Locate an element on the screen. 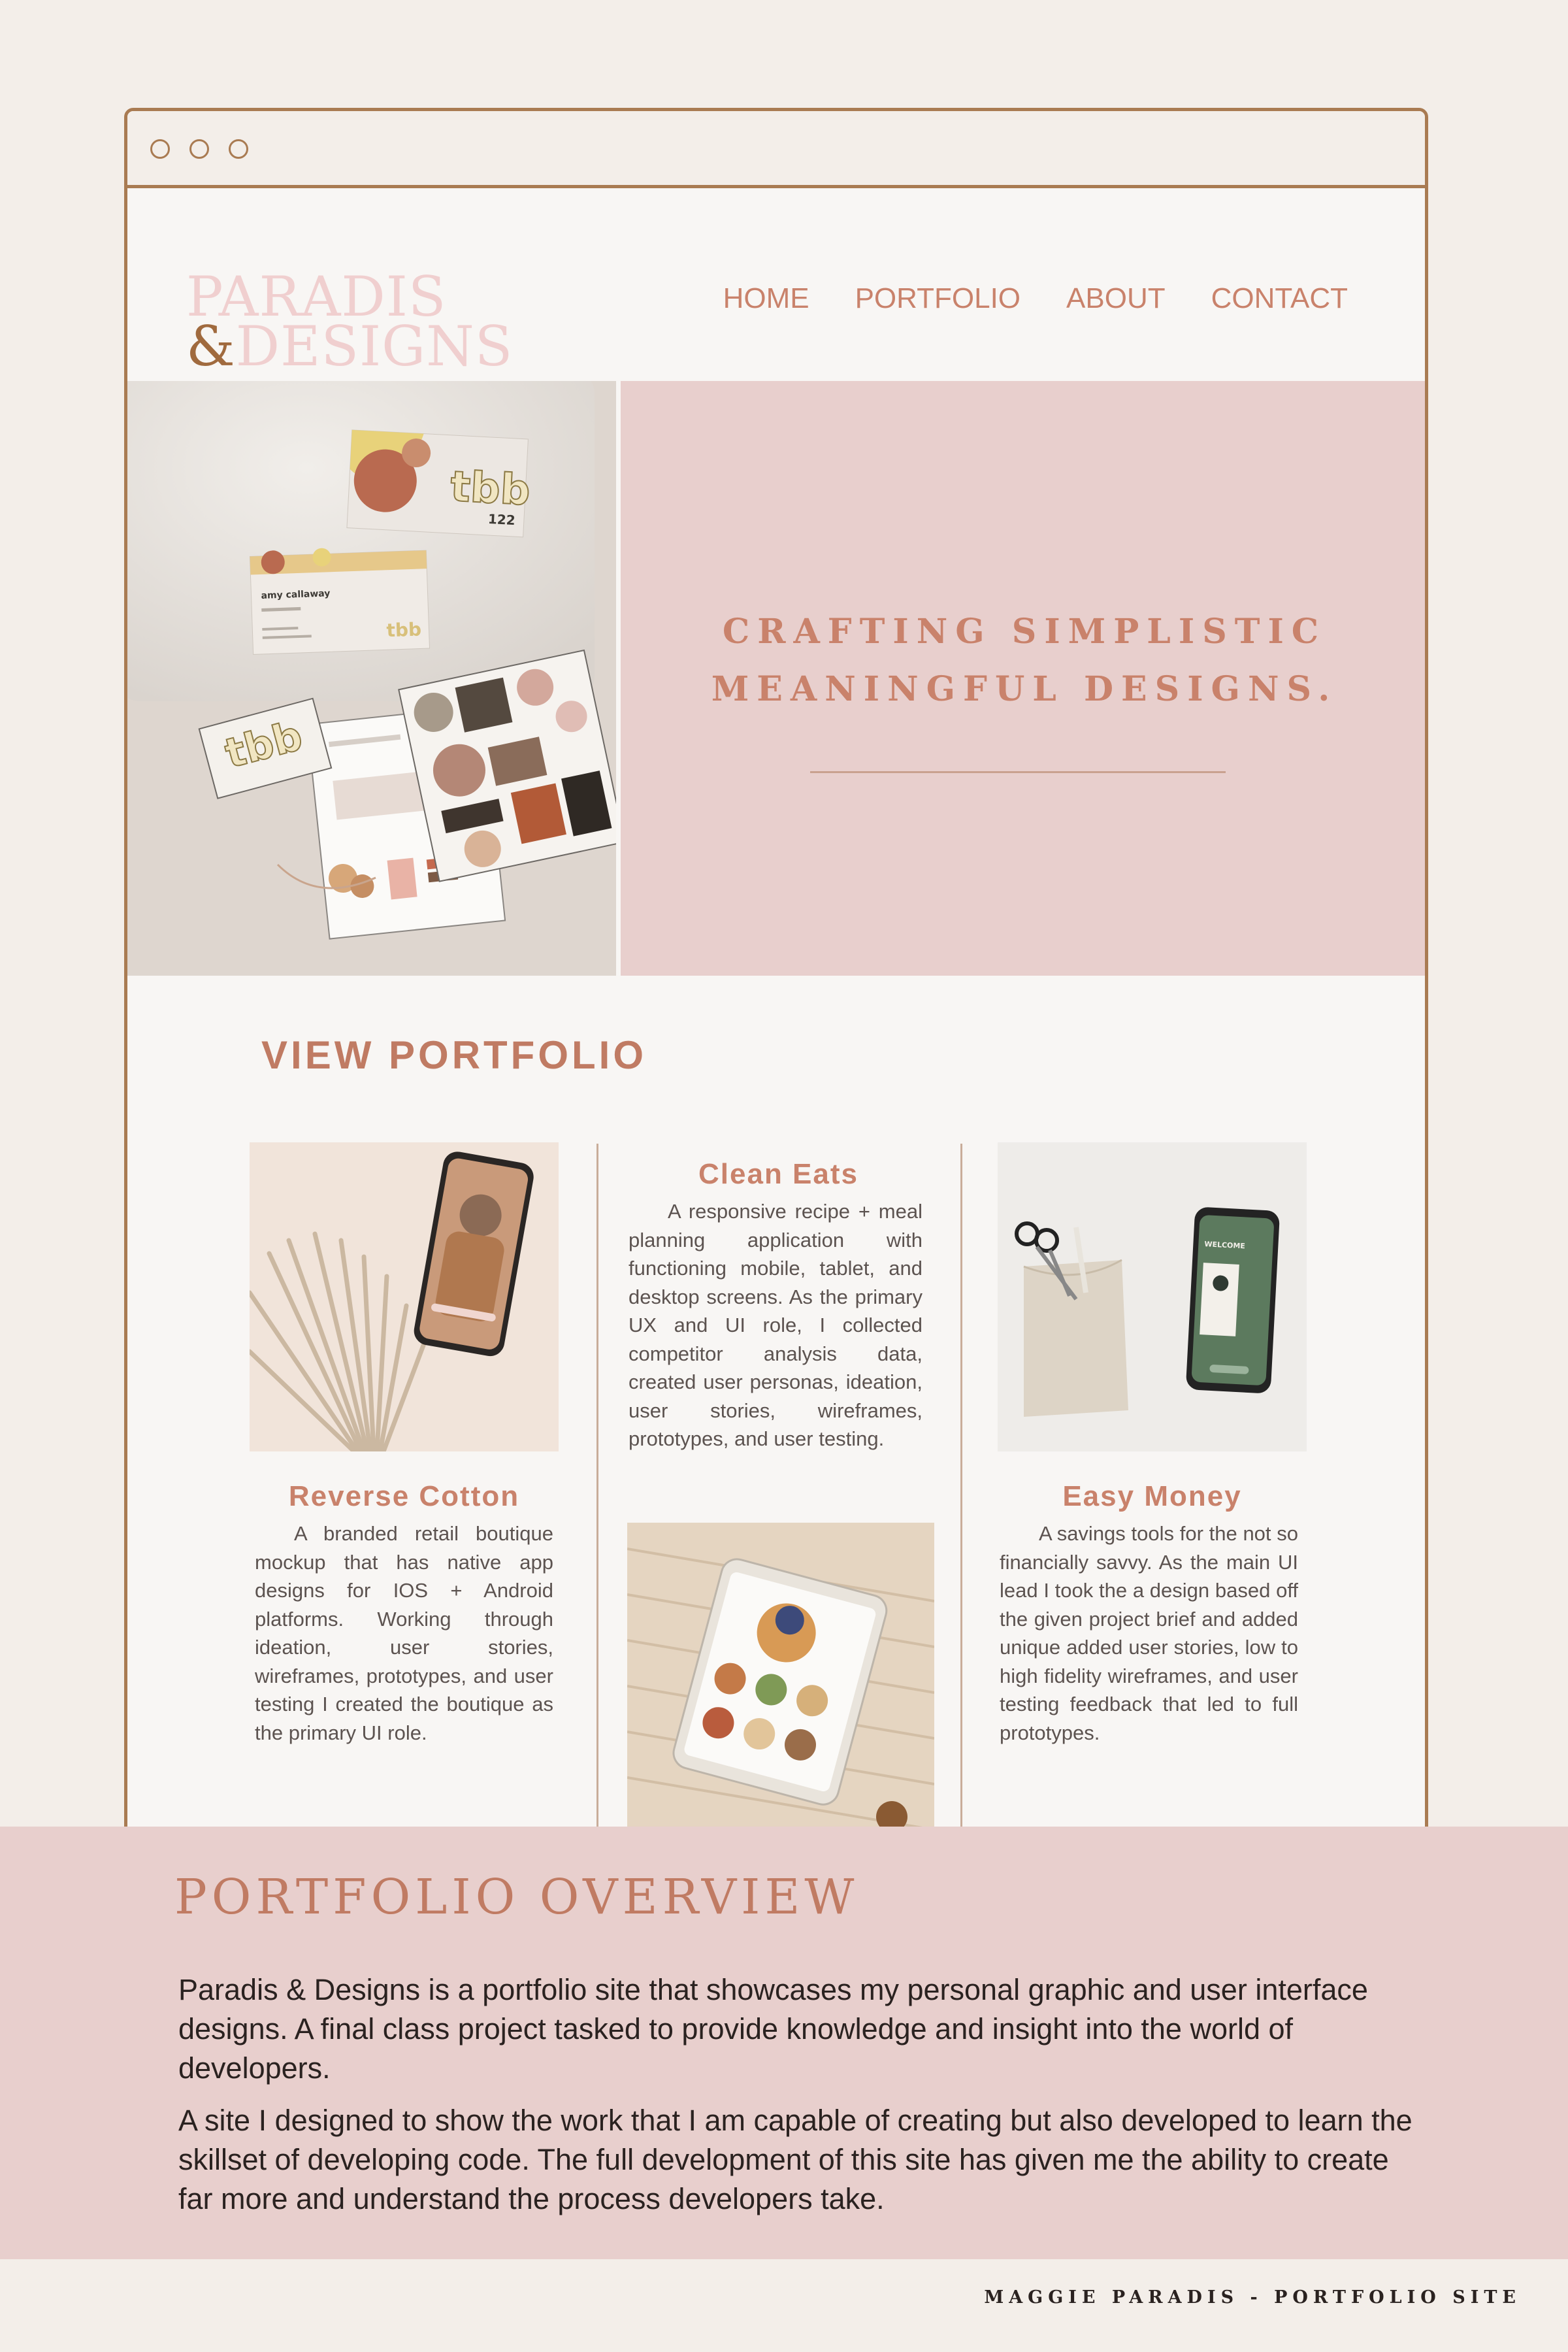 The height and width of the screenshot is (2352, 1568). tagline-line-2: MEANINGFUL DESIGNS. is located at coordinates (1024, 689).